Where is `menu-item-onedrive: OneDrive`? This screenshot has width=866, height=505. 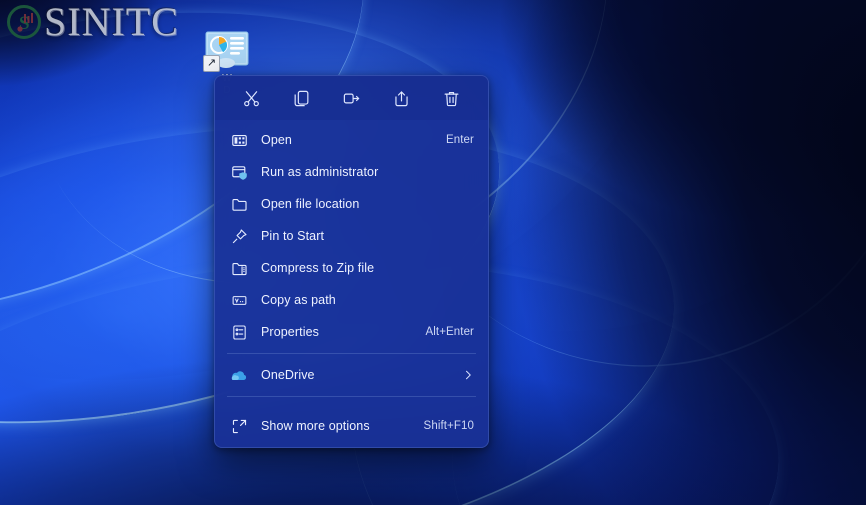 menu-item-onedrive: OneDrive is located at coordinates (351, 375).